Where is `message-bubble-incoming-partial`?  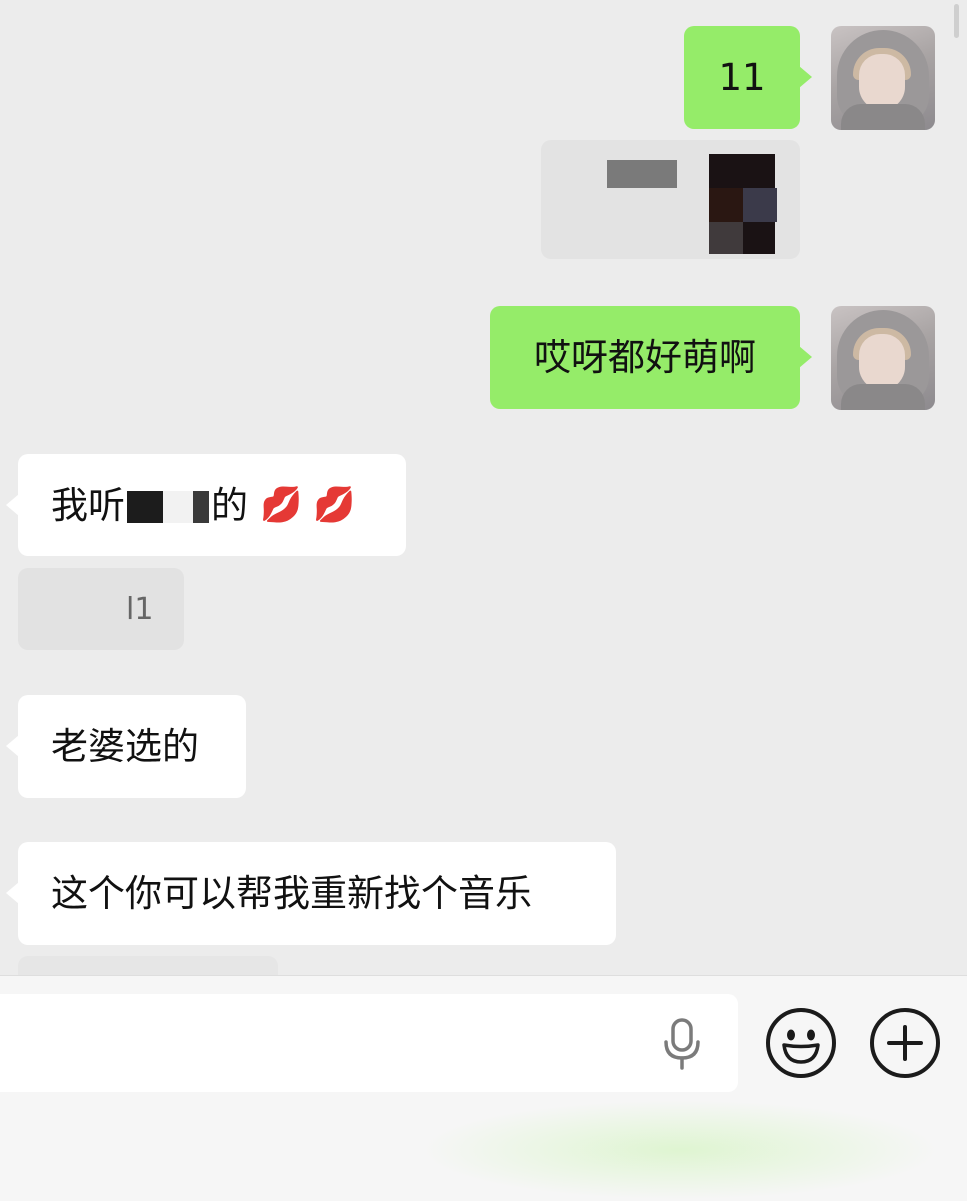
message-bubble-incoming-partial is located at coordinates (148, 965).